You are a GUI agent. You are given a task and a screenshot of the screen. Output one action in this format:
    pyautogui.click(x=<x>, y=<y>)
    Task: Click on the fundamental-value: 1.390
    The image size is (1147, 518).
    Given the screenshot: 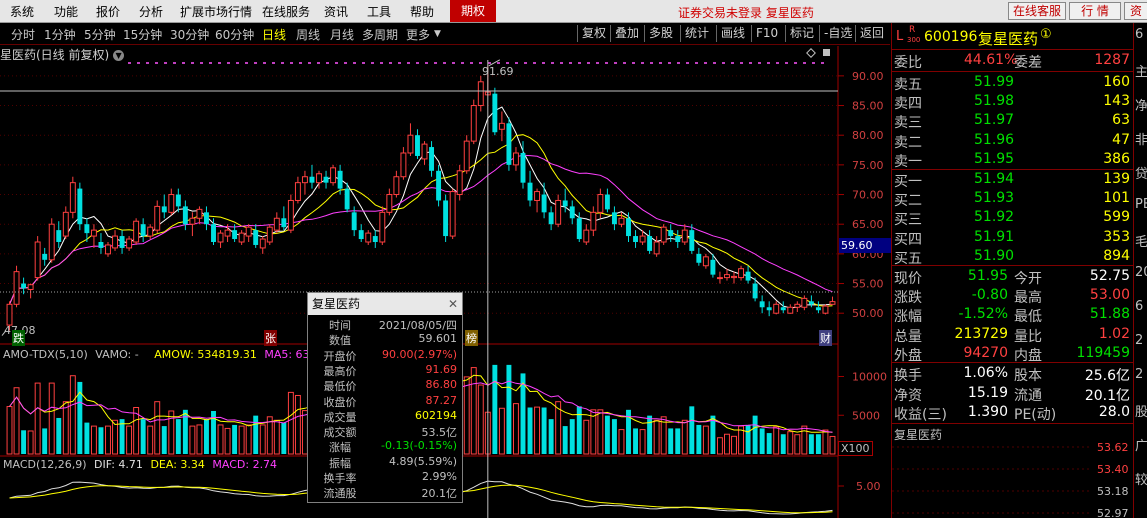 What is the action you would take?
    pyautogui.click(x=987, y=412)
    